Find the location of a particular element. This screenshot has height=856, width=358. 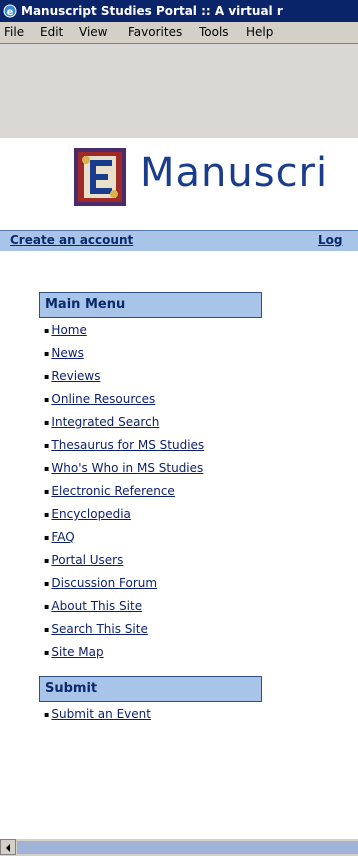

menu-item-integrated-search: ▪ Integrated Search is located at coordinates (102, 422).